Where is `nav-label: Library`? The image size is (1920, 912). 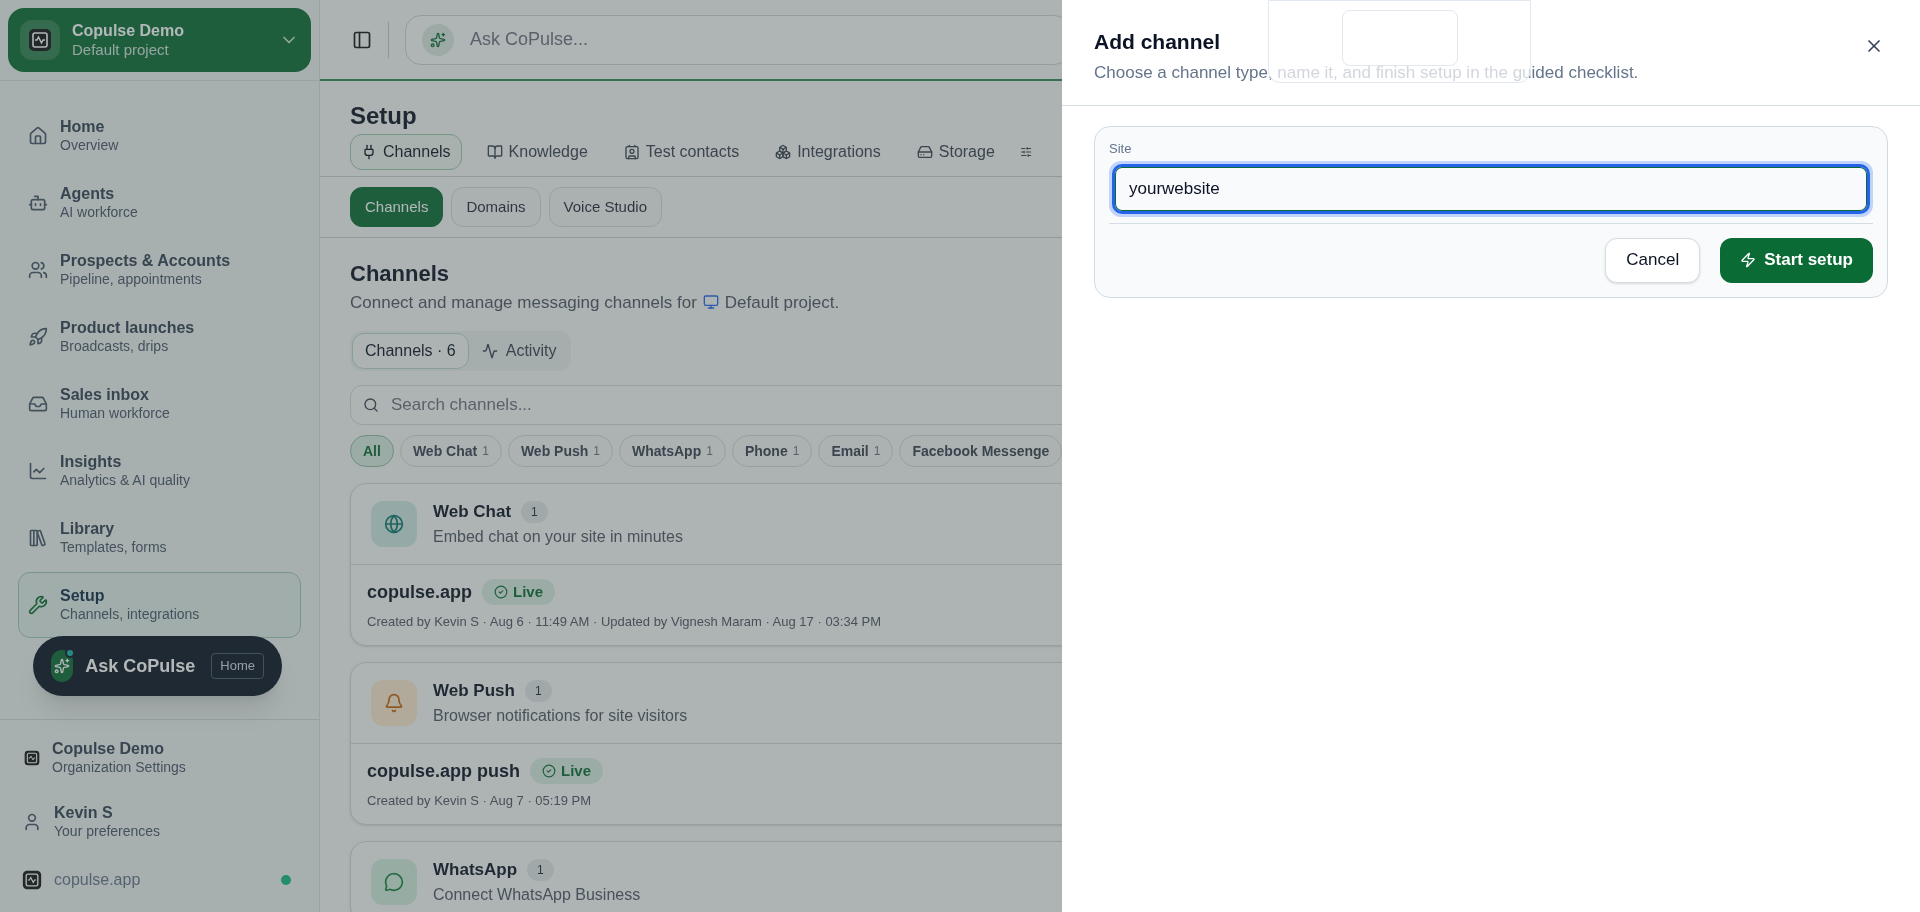
nav-label: Library is located at coordinates (88, 529).